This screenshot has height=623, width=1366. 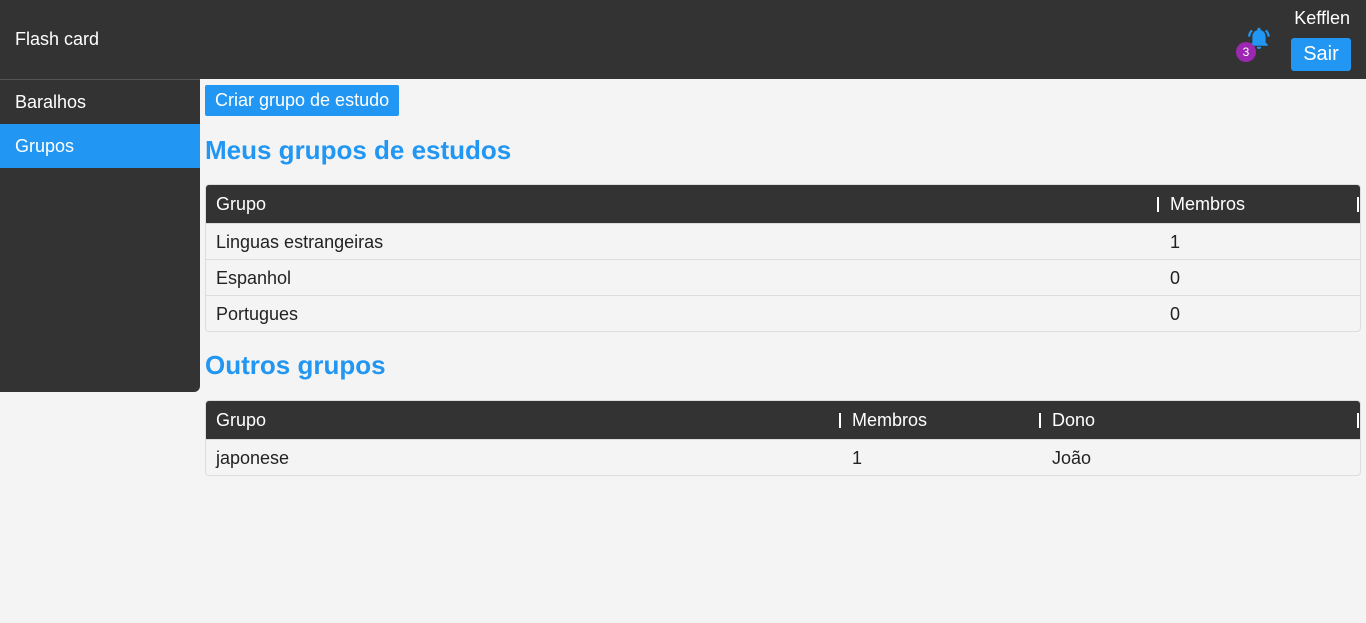 What do you see at coordinates (1073, 420) in the screenshot?
I see `column-header-owner: Dono` at bounding box center [1073, 420].